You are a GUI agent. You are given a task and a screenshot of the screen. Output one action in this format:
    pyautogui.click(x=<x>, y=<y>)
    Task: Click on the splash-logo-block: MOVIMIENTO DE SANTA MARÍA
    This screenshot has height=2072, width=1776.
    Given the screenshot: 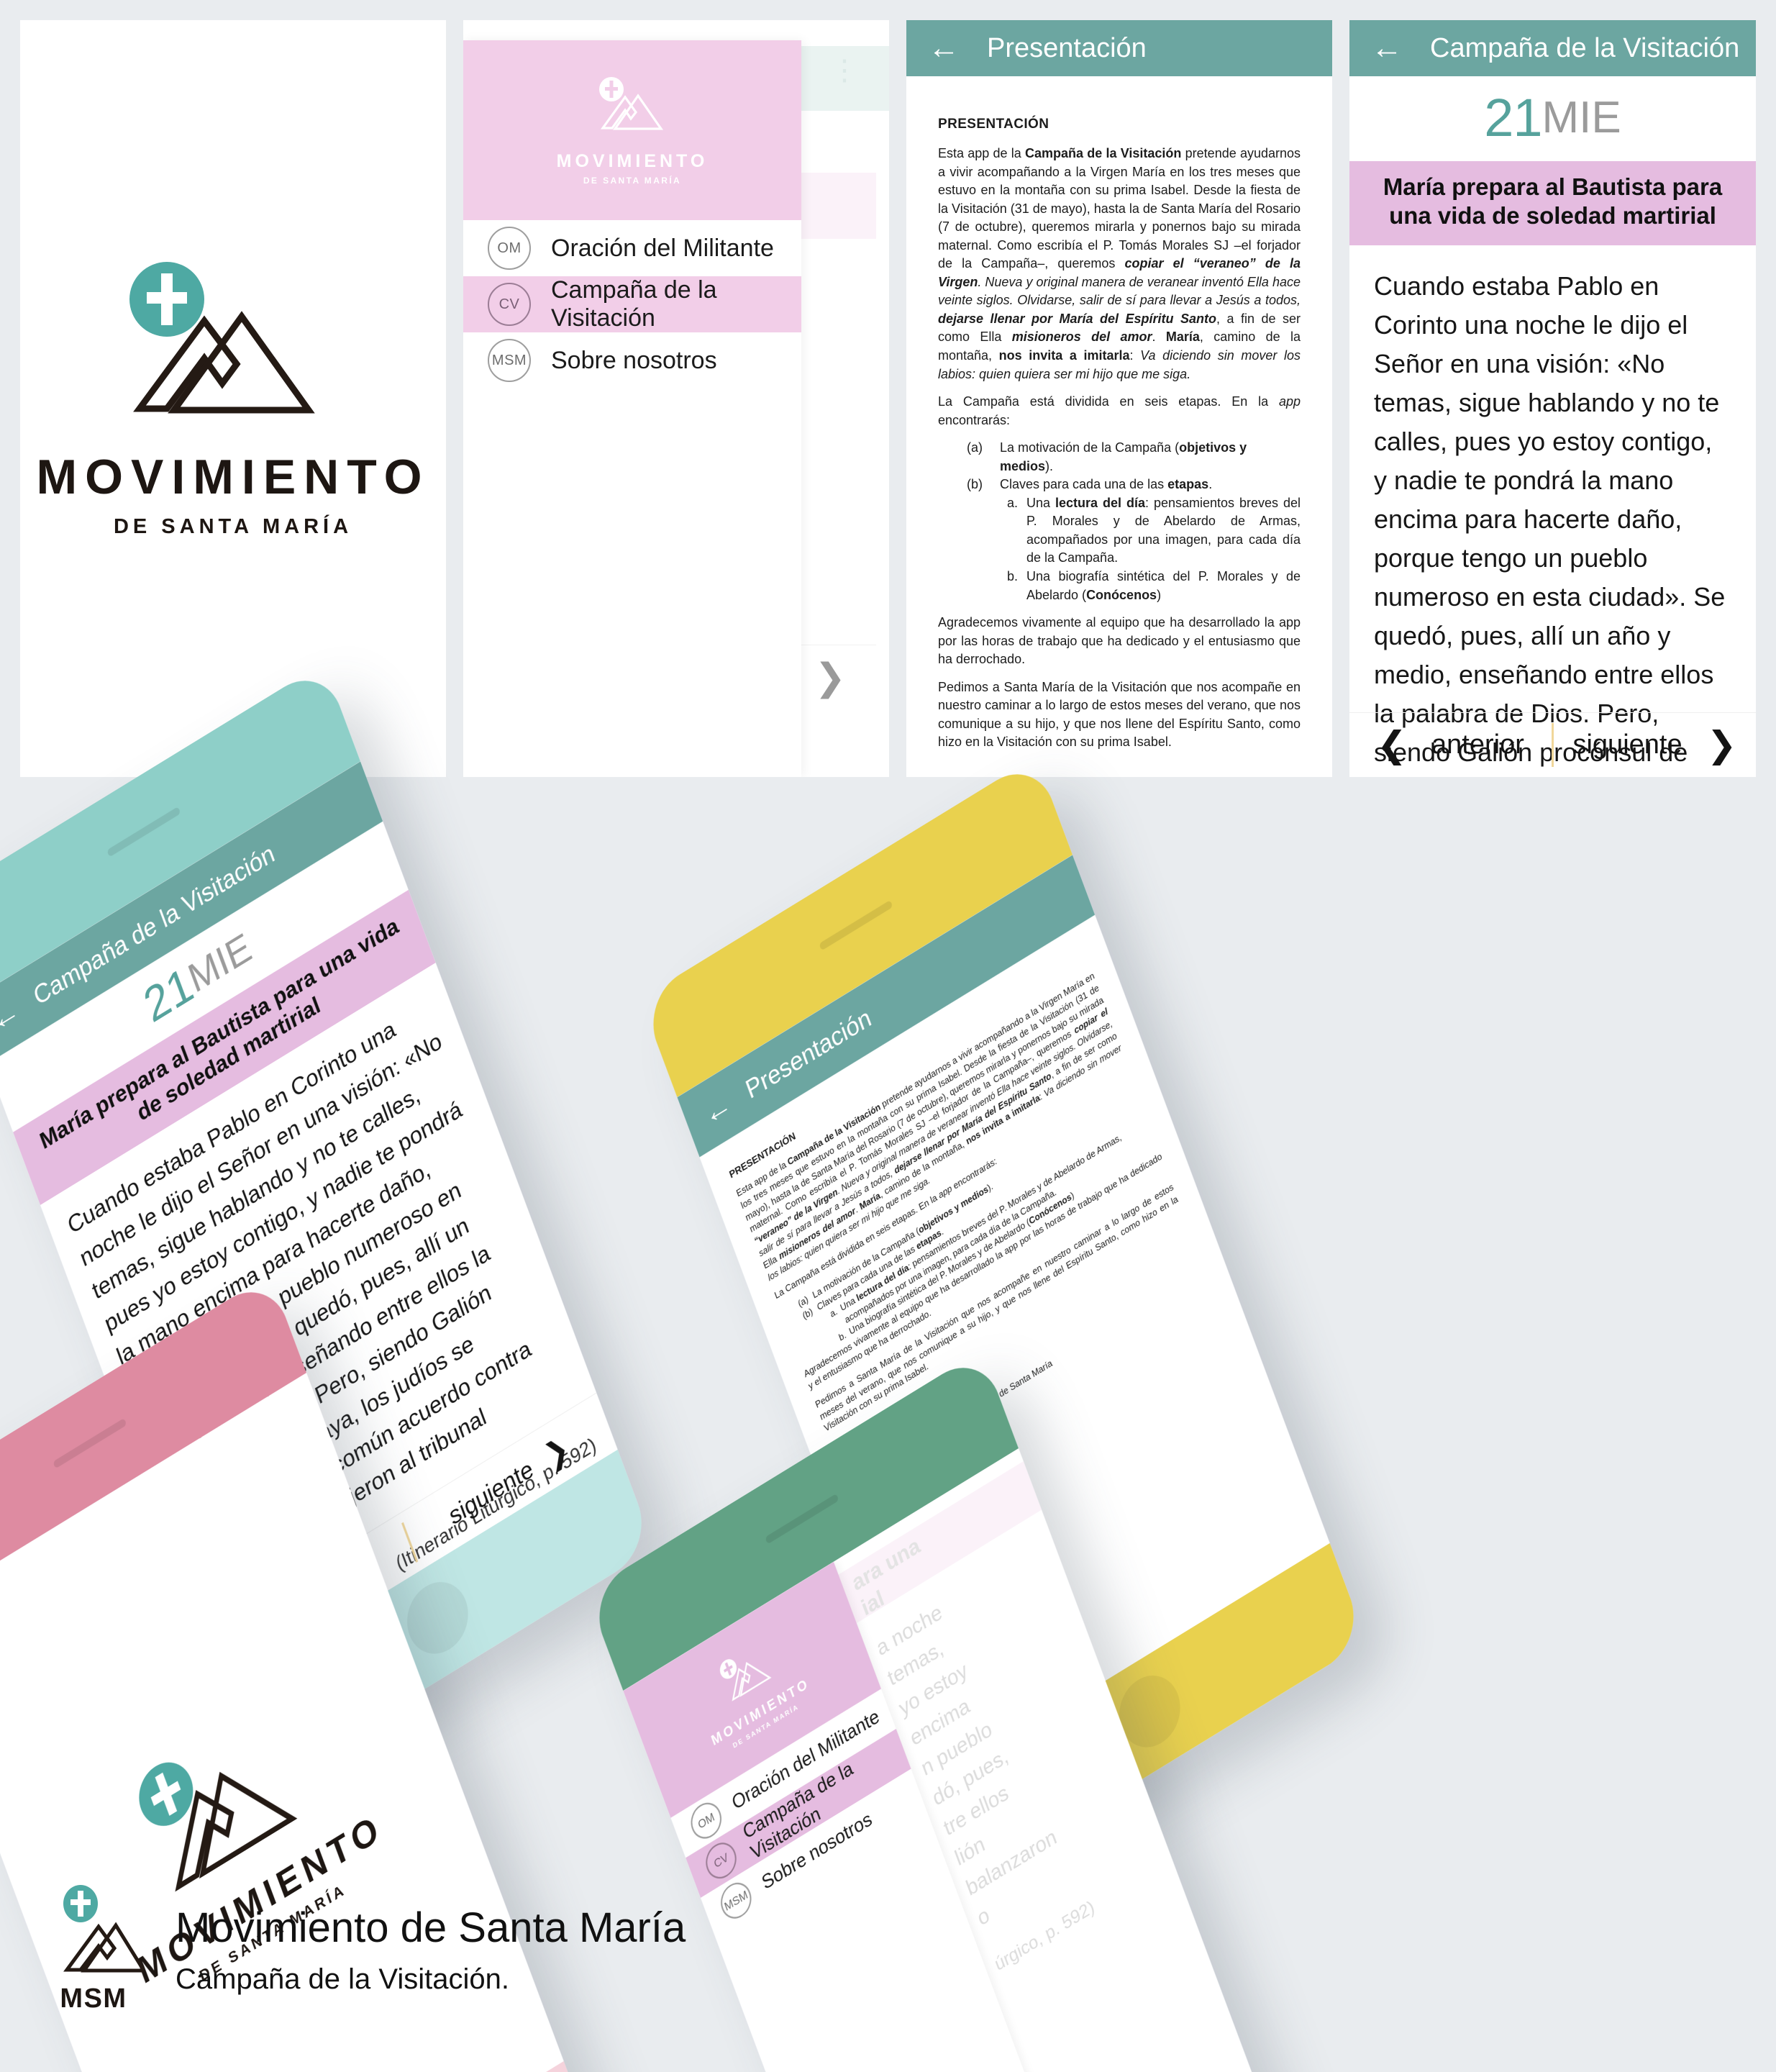 What is the action you would take?
    pyautogui.click(x=233, y=399)
    